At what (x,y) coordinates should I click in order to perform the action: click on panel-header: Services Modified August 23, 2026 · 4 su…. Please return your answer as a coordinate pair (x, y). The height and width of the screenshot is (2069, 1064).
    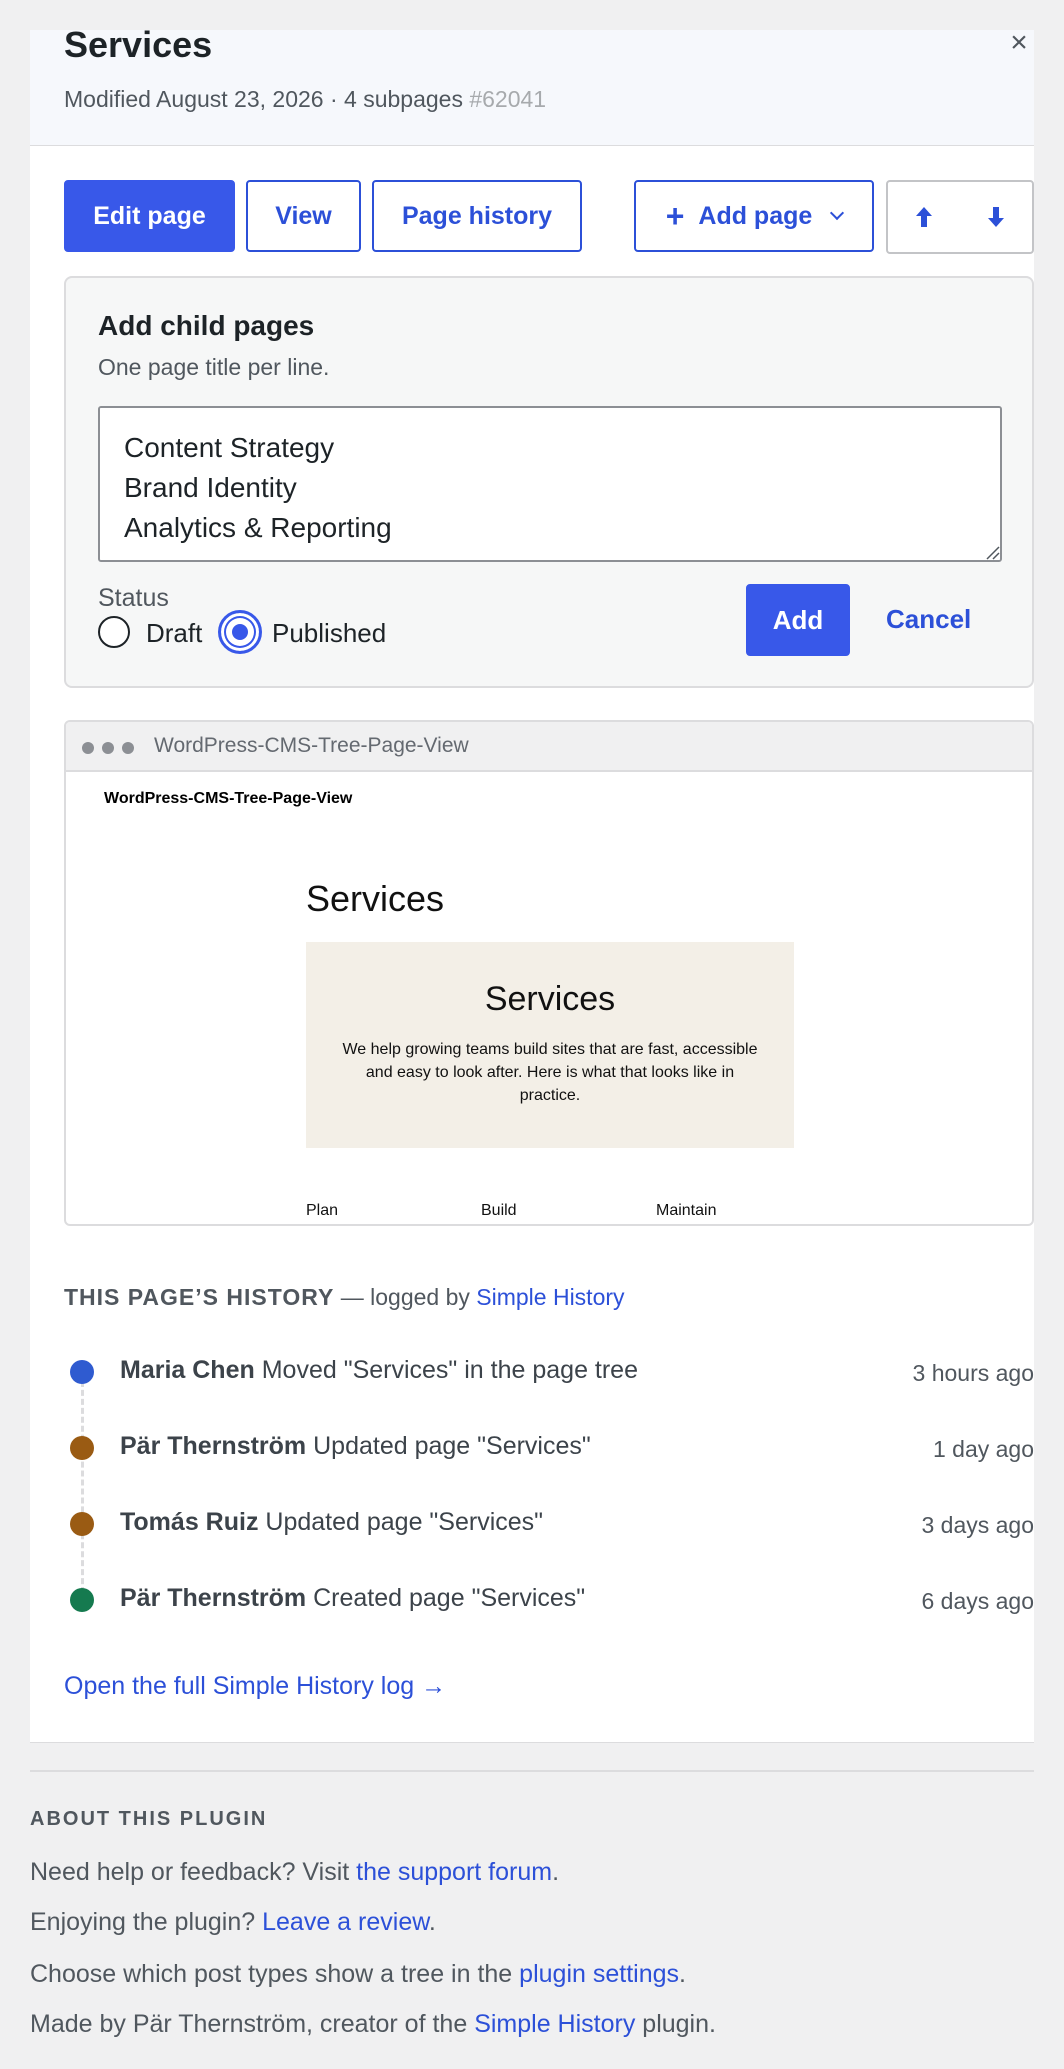
    Looking at the image, I should click on (532, 85).